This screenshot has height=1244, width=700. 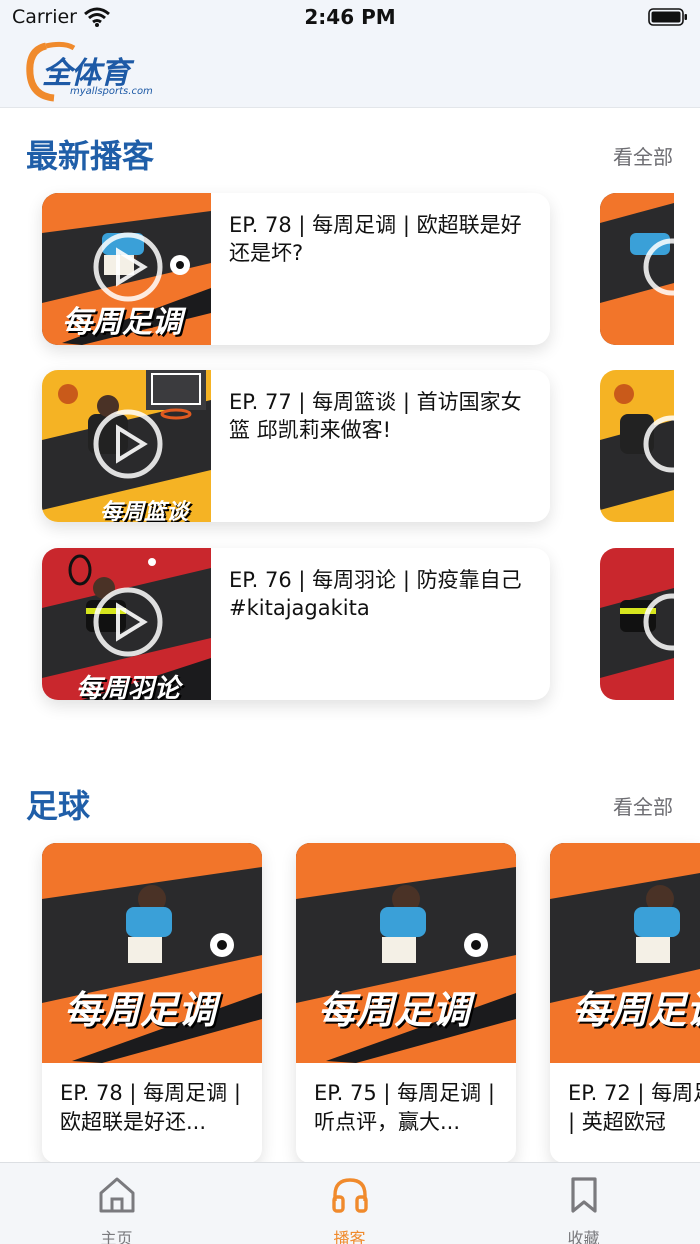 What do you see at coordinates (144, 510) in the screenshot?
I see `cover-caption: 每周篮谈` at bounding box center [144, 510].